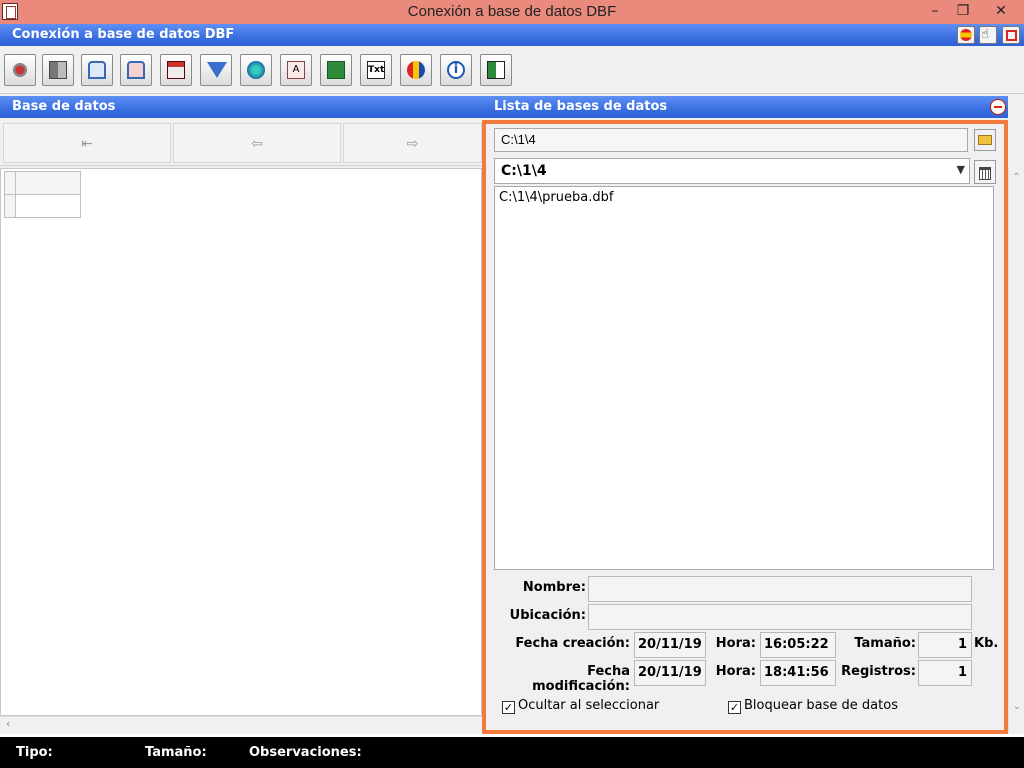 The width and height of the screenshot is (1024, 768). I want to click on next-arrow-icon: ⇨, so click(412, 144).